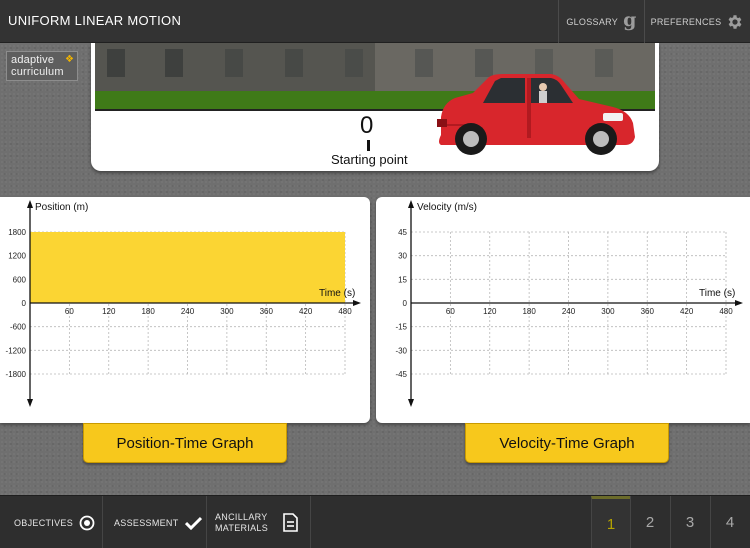 The width and height of the screenshot is (750, 548). Describe the element at coordinates (61, 207) in the screenshot. I see `y-axis-label: Position (m)` at that location.